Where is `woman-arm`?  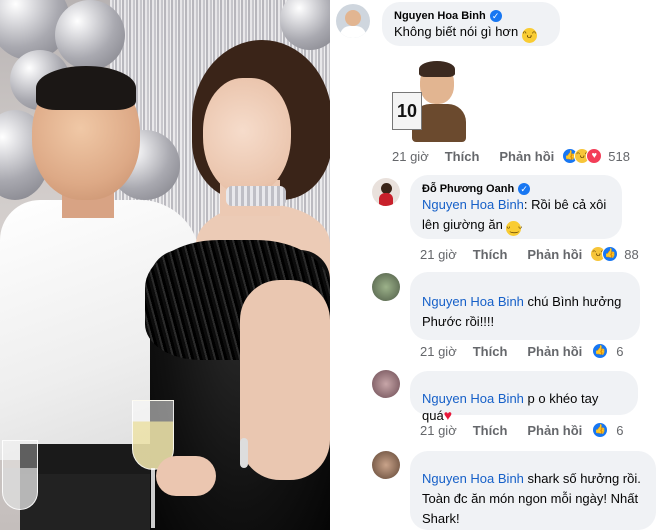
woman-arm is located at coordinates (285, 380).